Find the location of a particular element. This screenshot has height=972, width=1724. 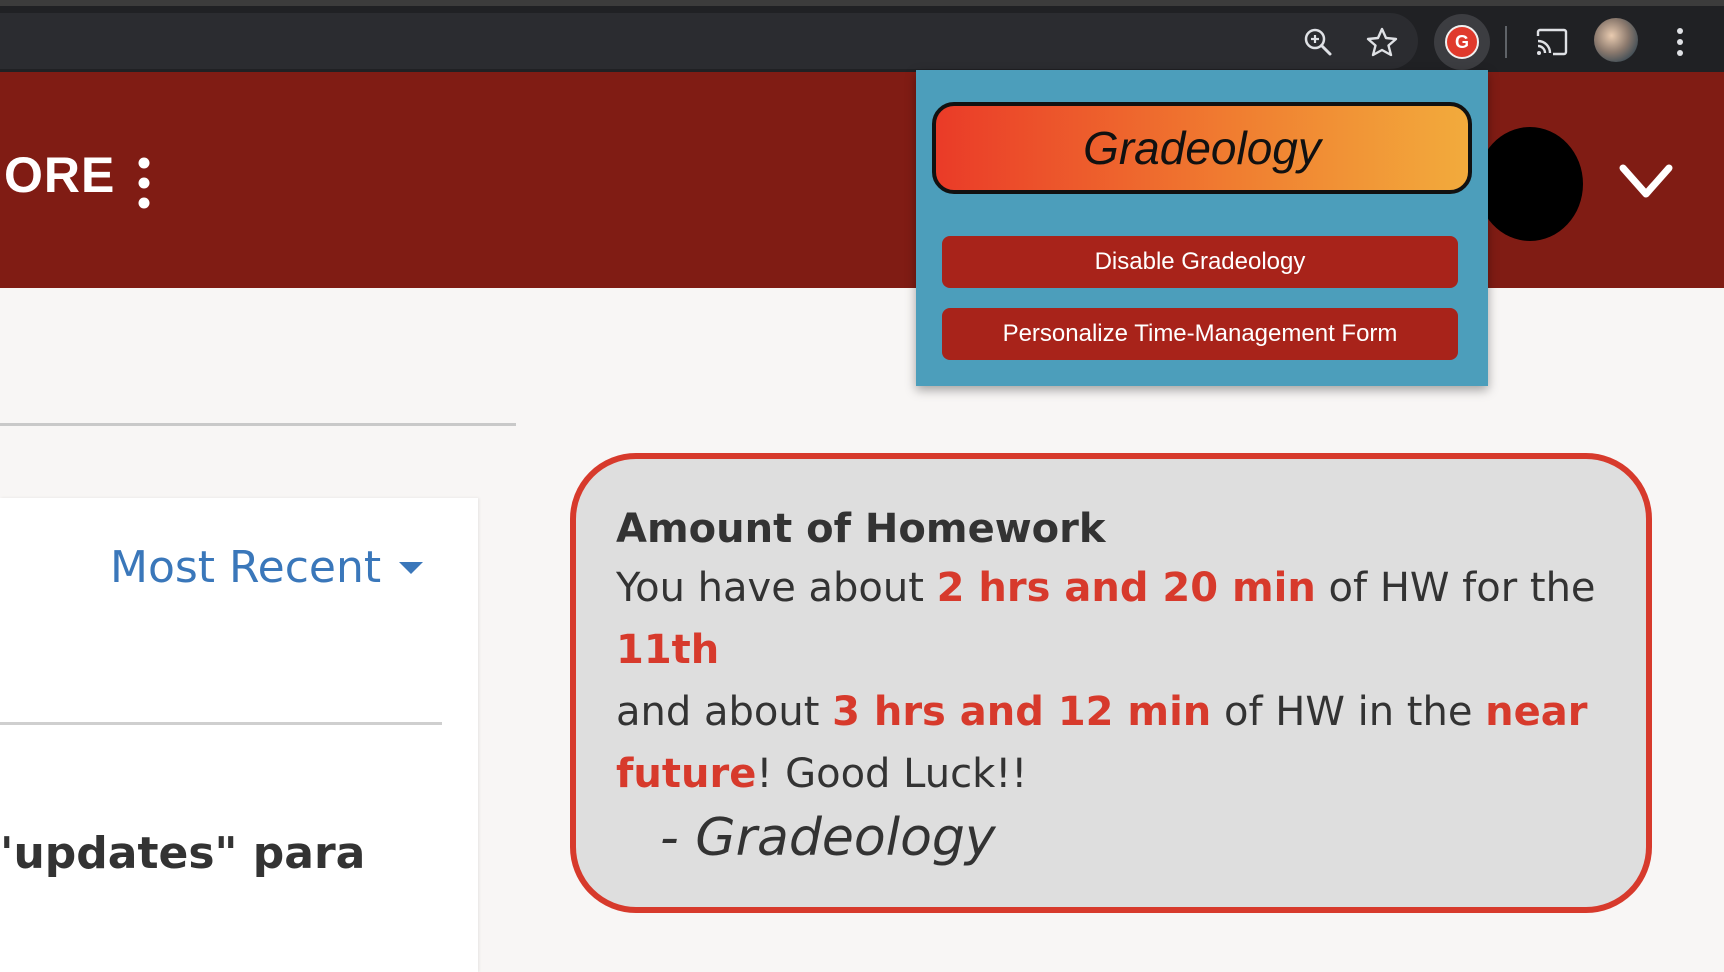

line1-day: 11th is located at coordinates (668, 650).